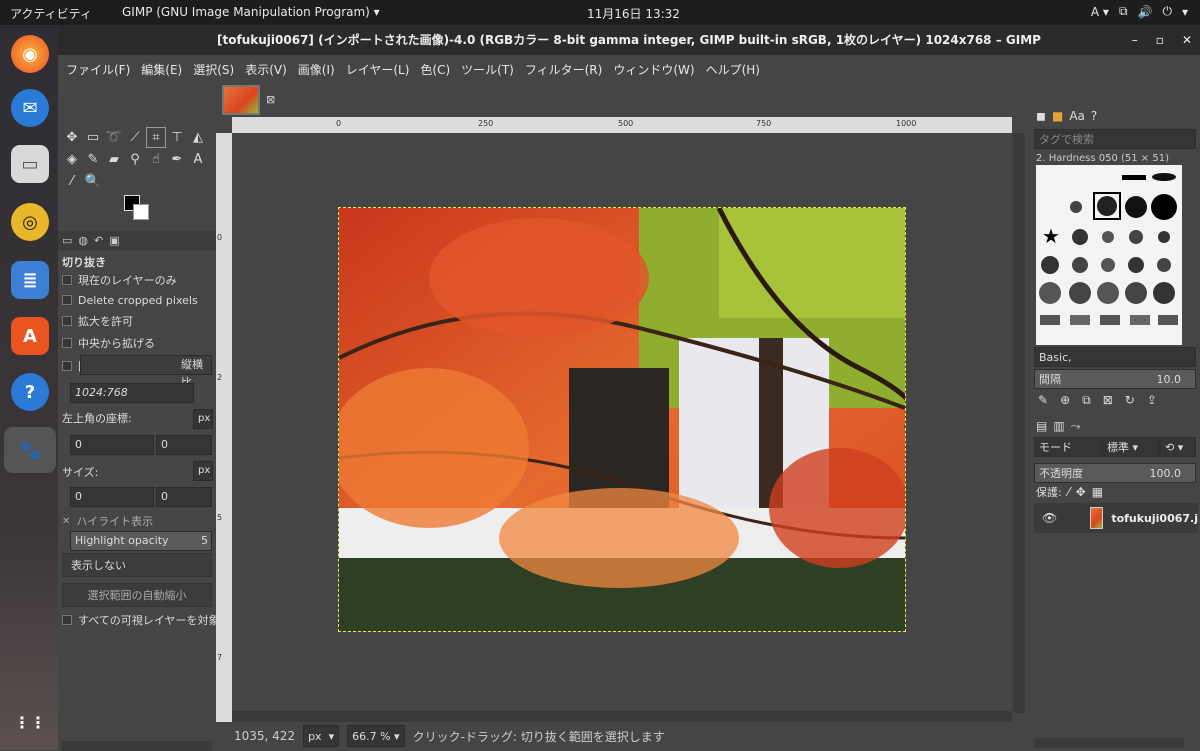 The image size is (1200, 751). I want to click on layers-tab-icon: ▤, so click(1041, 426).